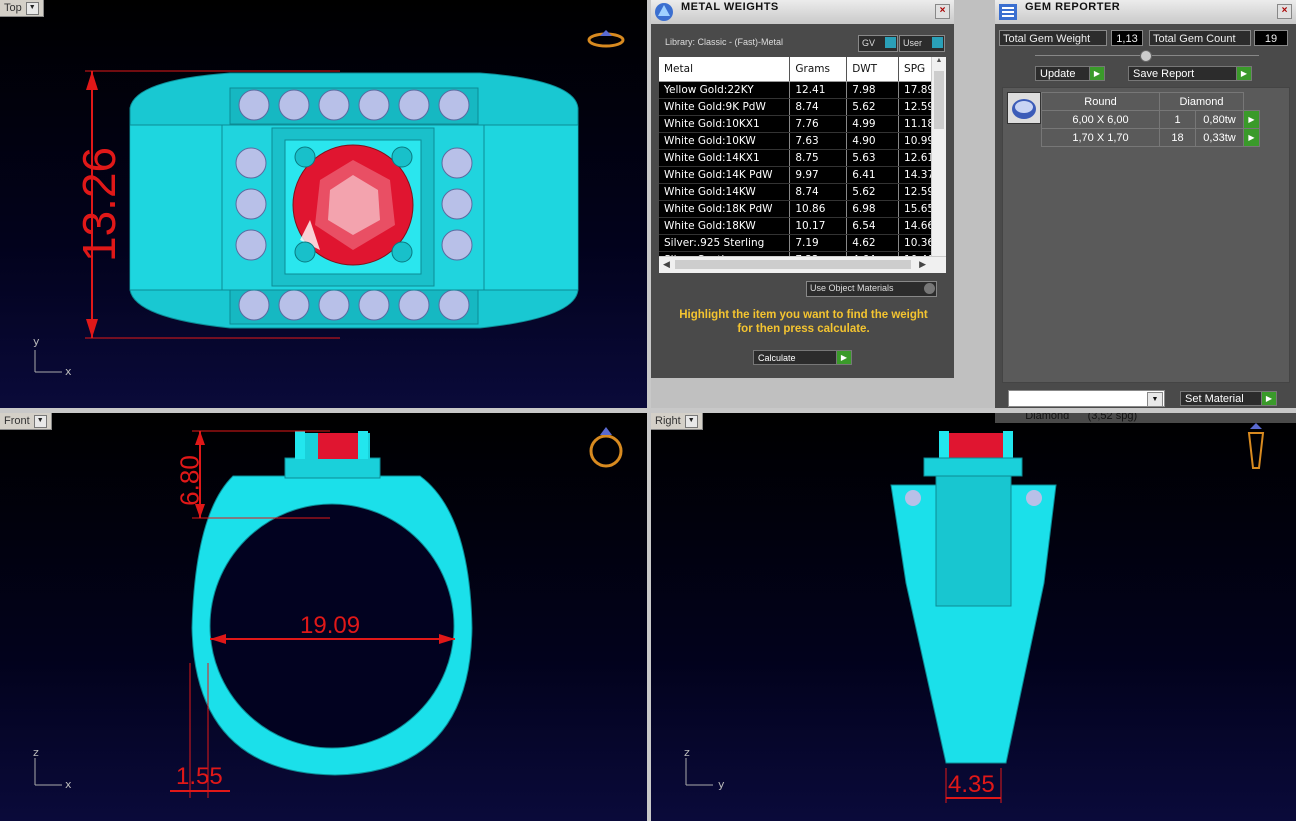 The image size is (1296, 821). Describe the element at coordinates (1164, 74) in the screenshot. I see `save-report-label: Save Report` at that location.